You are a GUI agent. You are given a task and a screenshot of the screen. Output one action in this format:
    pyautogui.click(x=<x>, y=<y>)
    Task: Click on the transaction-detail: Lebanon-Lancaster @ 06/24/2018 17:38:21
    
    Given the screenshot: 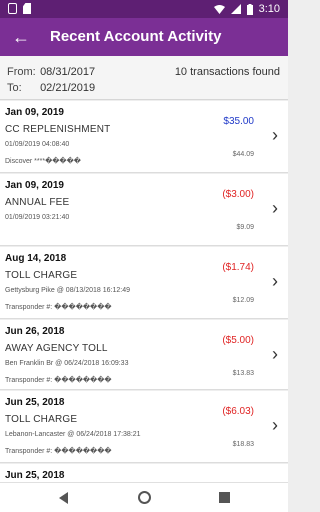 What is the action you would take?
    pyautogui.click(x=73, y=434)
    